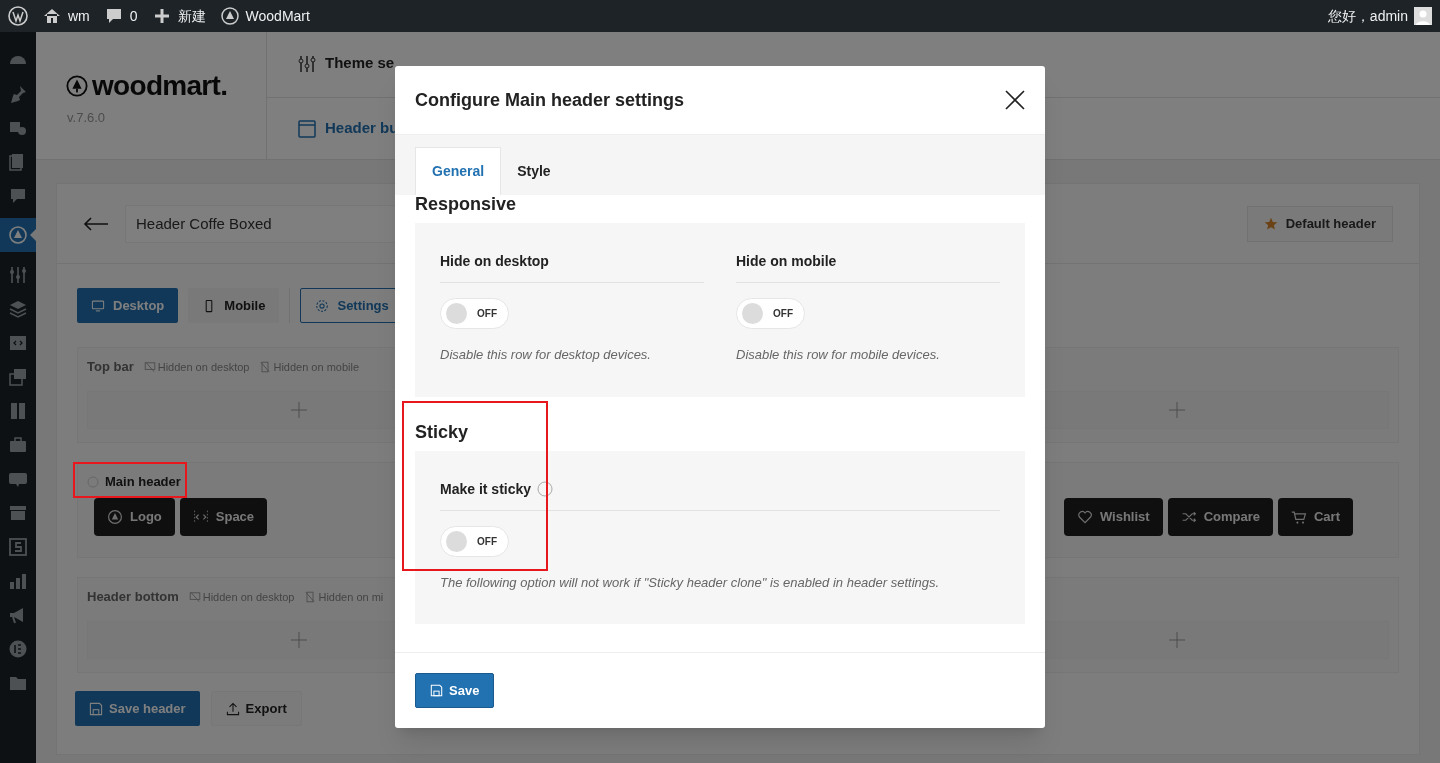  What do you see at coordinates (546, 355) in the screenshot?
I see `help-text: Disable this row for desktop devices.` at bounding box center [546, 355].